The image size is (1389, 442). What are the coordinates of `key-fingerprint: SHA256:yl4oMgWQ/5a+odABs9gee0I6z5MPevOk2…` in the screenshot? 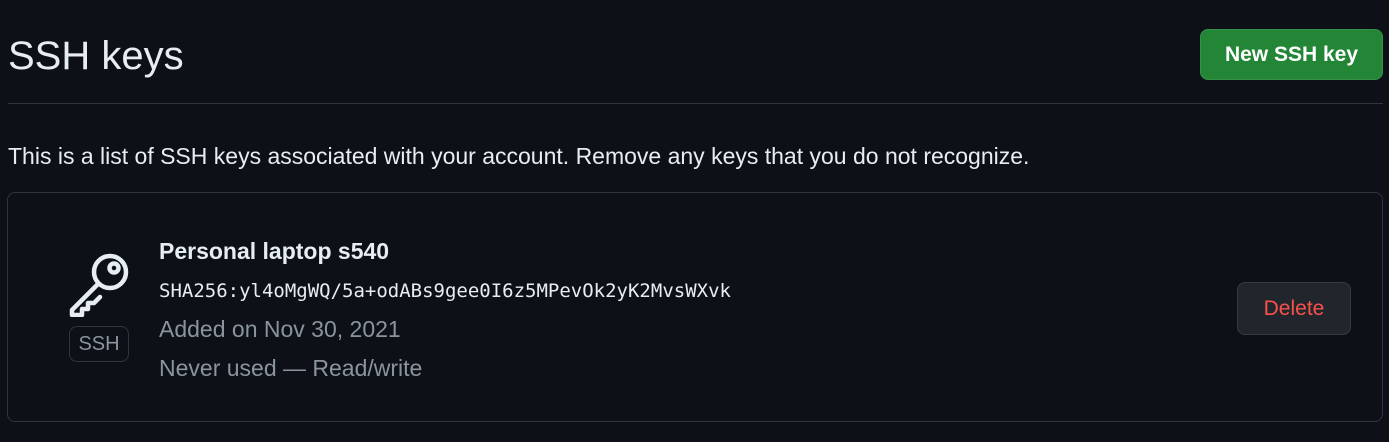 It's located at (445, 291).